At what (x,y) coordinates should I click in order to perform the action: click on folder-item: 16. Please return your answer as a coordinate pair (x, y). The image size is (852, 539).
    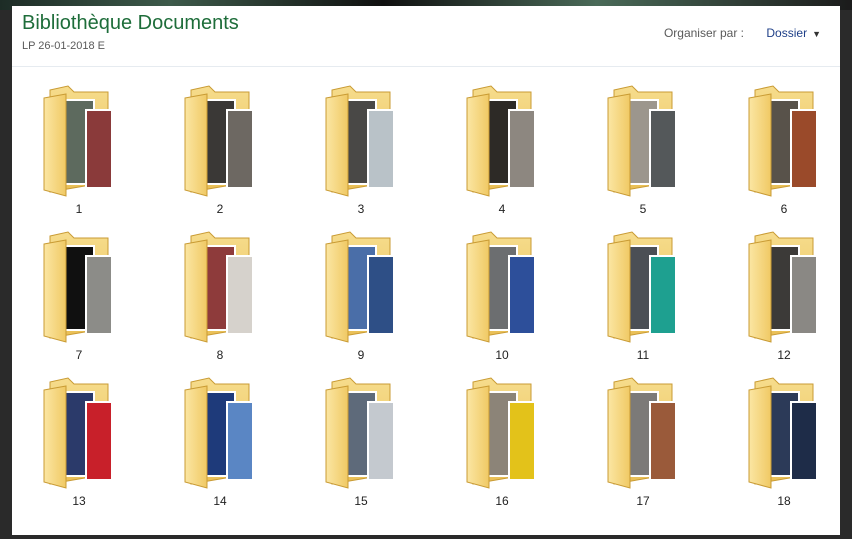
    Looking at the image, I should click on (502, 440).